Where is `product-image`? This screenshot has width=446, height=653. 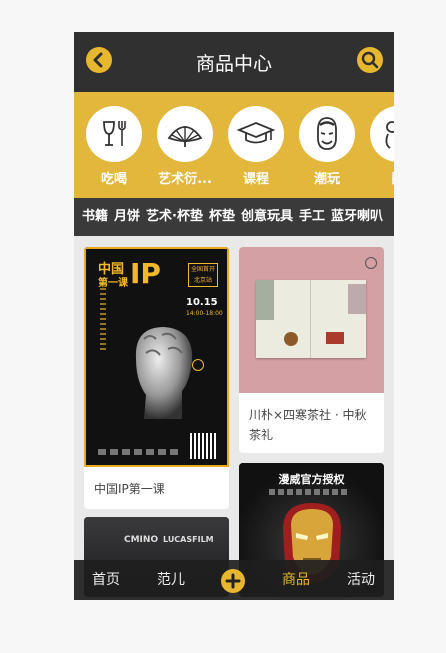
product-image is located at coordinates (311, 320).